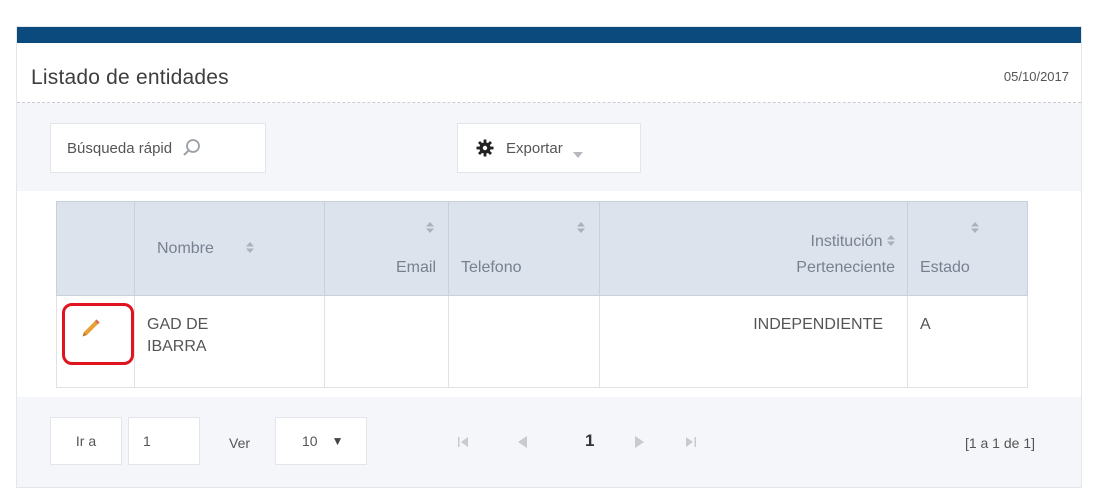 The width and height of the screenshot is (1093, 497). Describe the element at coordinates (178, 324) in the screenshot. I see `nombre-line: GAD DE` at that location.